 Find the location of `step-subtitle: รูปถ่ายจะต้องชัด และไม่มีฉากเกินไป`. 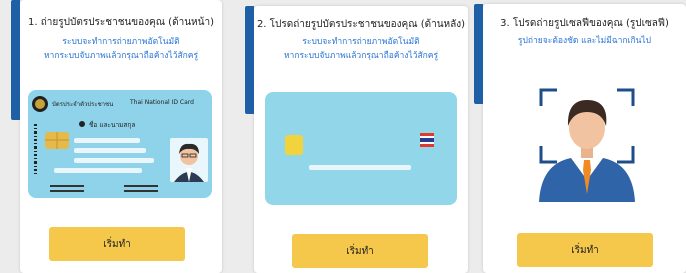

step-subtitle: รูปถ่ายจะต้องชัด และไม่มีฉากเกินไป is located at coordinates (584, 41).